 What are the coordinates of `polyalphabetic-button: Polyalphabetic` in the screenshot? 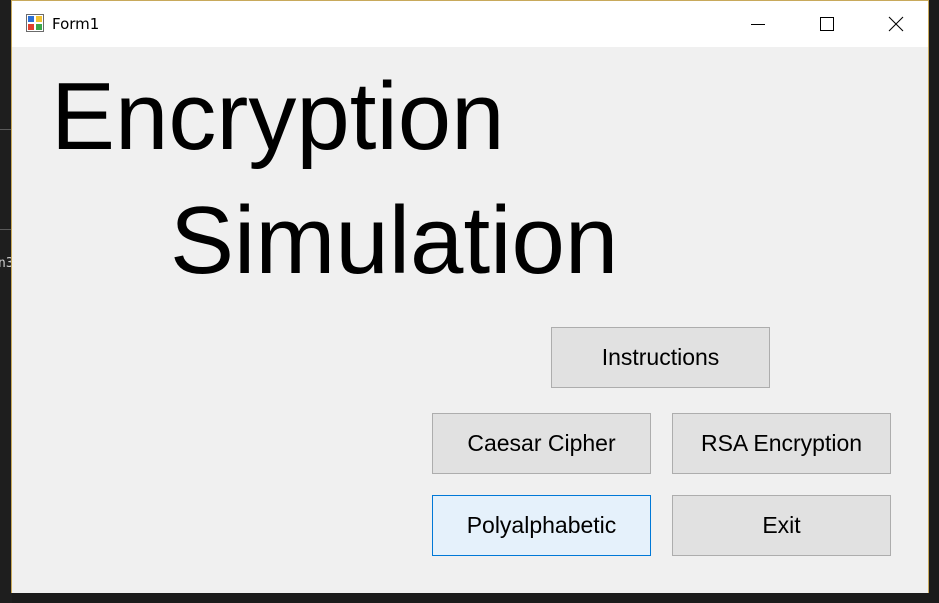 It's located at (541, 525).